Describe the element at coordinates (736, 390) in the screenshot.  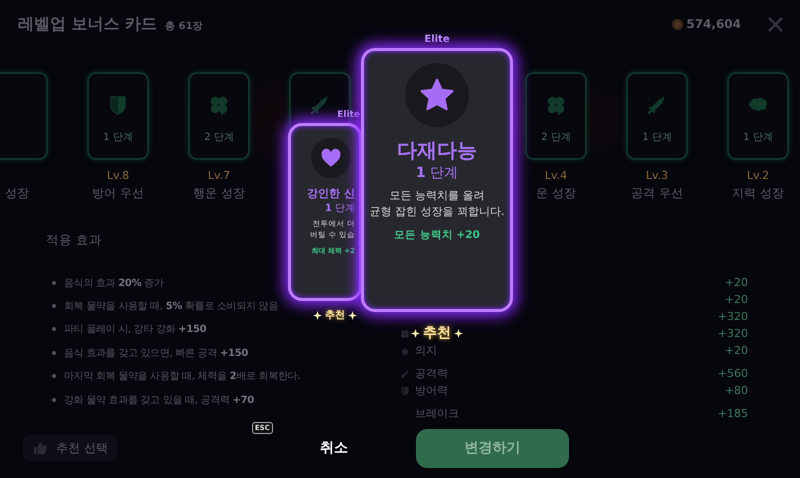
I see `stat-value: +80` at that location.